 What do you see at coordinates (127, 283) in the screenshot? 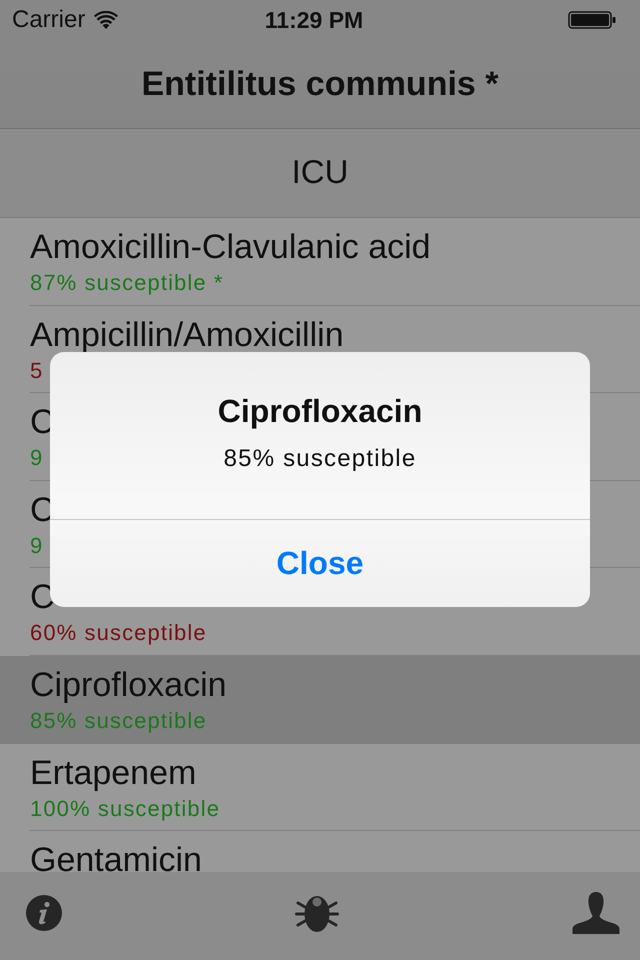
I see `susceptibility-text: 87% susceptible *` at bounding box center [127, 283].